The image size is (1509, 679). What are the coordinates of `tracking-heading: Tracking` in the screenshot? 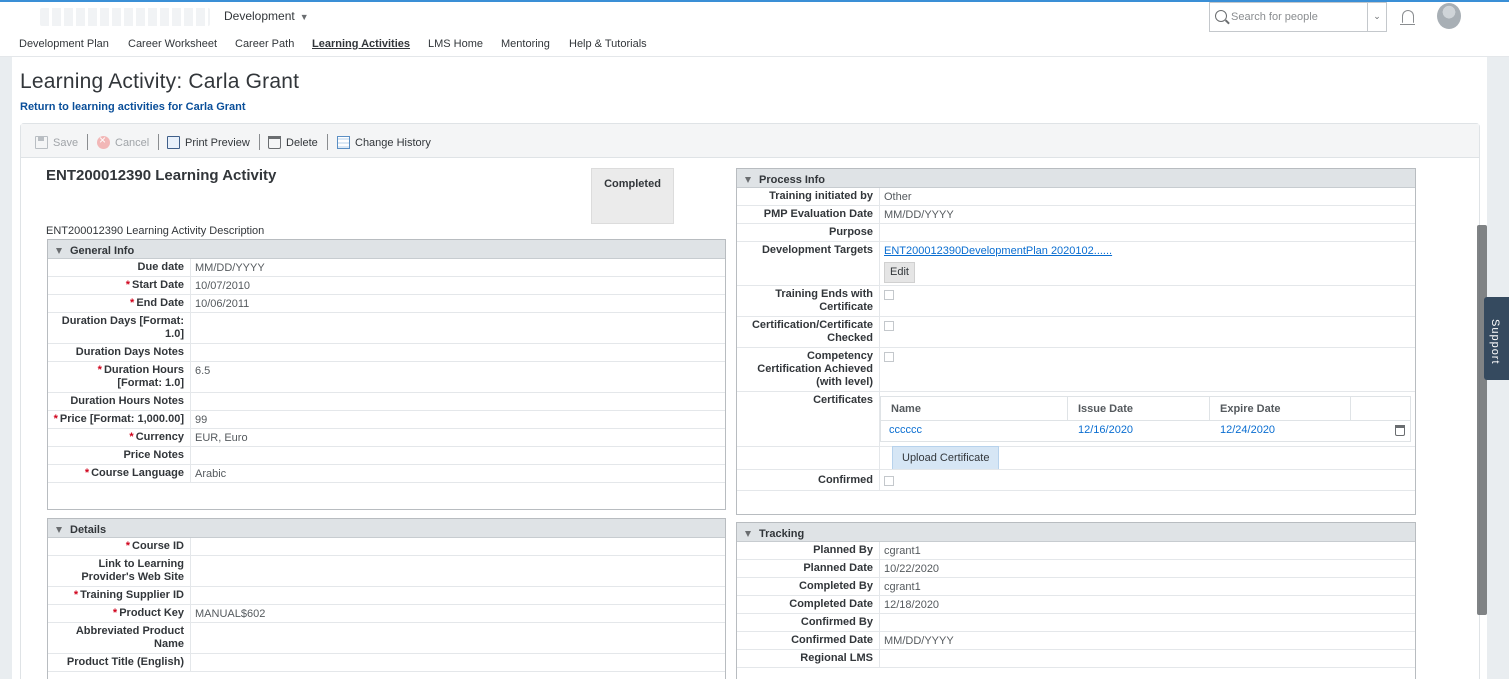 It's located at (782, 533).